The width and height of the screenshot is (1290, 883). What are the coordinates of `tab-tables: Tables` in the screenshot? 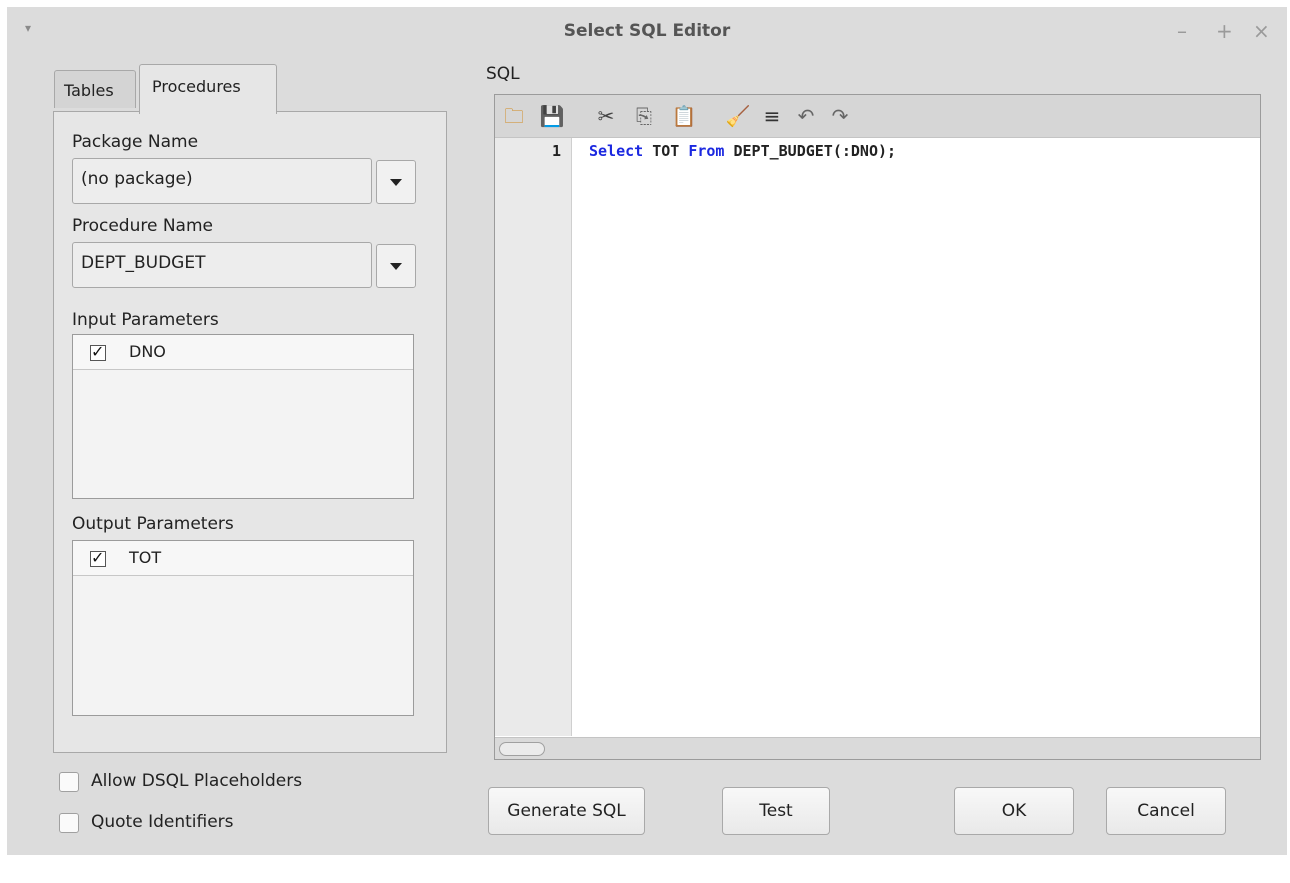 It's located at (95, 89).